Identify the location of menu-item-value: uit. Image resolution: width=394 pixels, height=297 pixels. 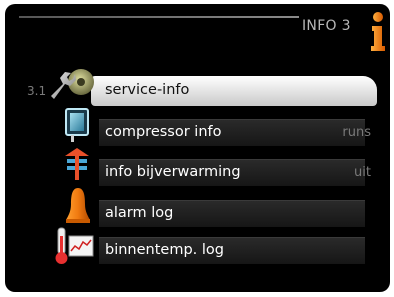
(362, 172).